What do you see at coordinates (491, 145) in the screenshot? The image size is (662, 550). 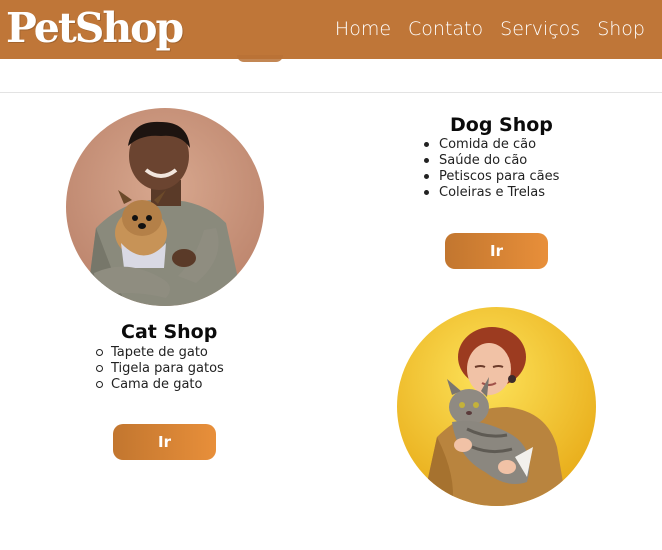 I see `list-item: Comida de cão` at bounding box center [491, 145].